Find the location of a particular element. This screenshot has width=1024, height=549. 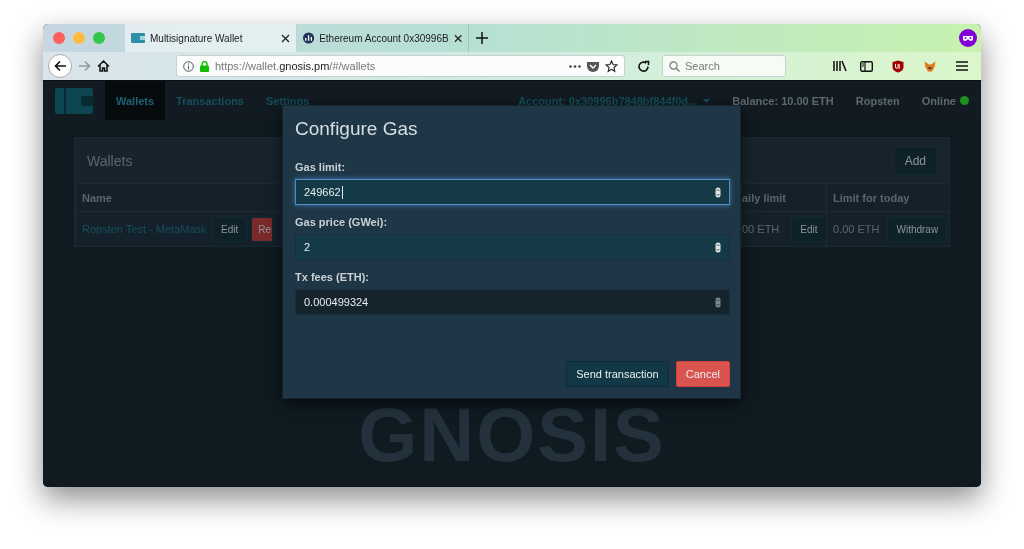

row-action-button: Edit is located at coordinates (230, 229).